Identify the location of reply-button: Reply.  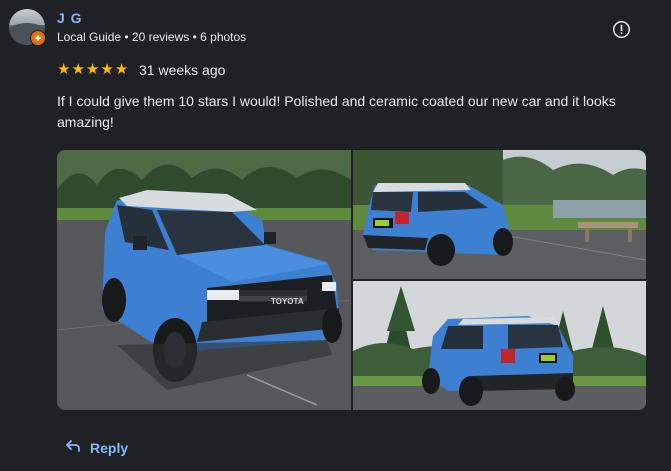
(96, 448).